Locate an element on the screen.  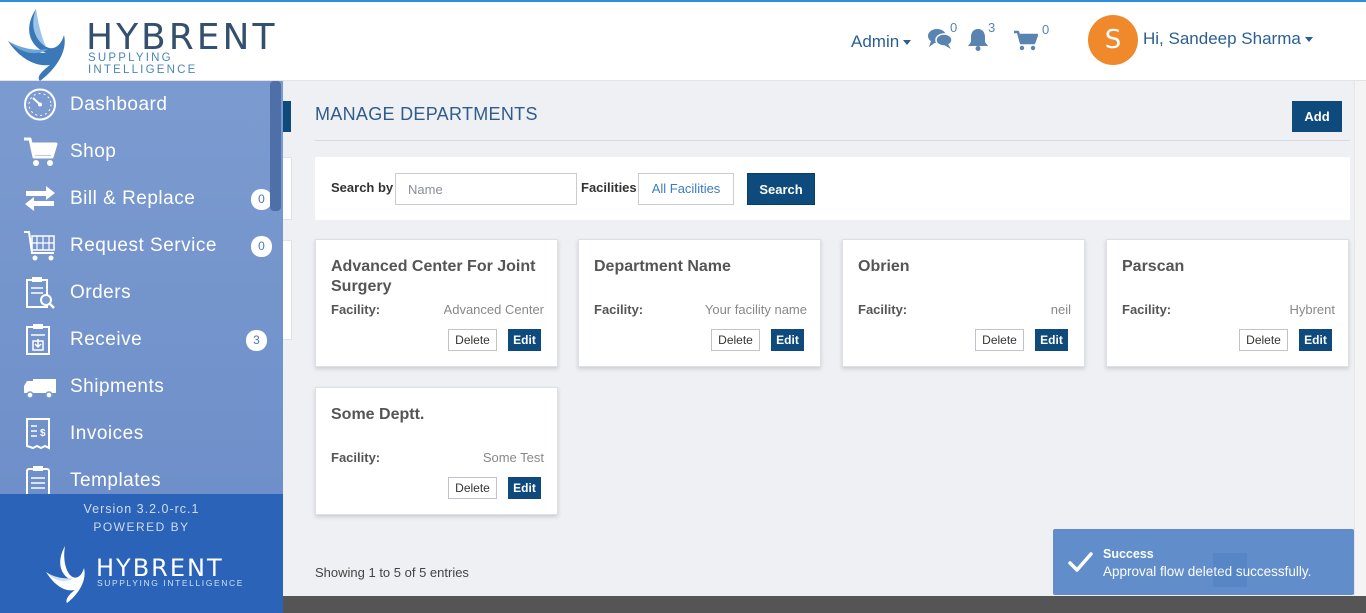
footer-brand-tagline: SUPPLYING INTELLIGENCE is located at coordinates (170, 583).